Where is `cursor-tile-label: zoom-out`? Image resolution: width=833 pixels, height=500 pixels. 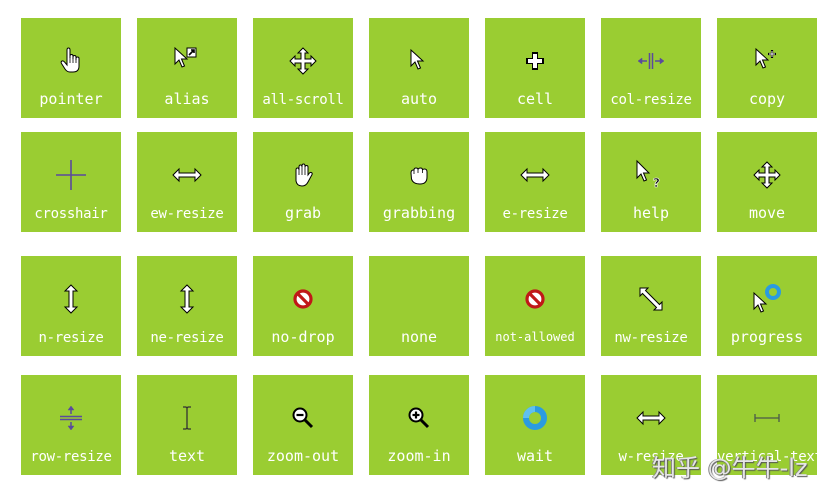 cursor-tile-label: zoom-out is located at coordinates (303, 456).